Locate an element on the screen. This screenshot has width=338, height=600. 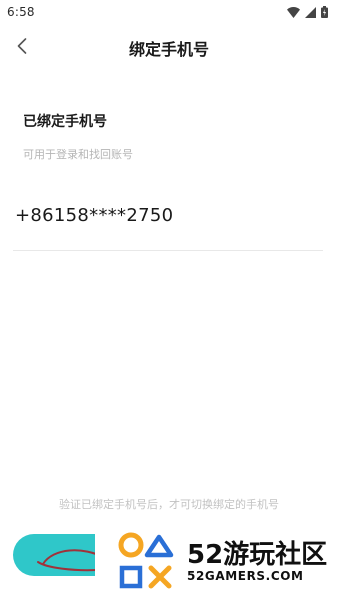
status-icons is located at coordinates (307, 12).